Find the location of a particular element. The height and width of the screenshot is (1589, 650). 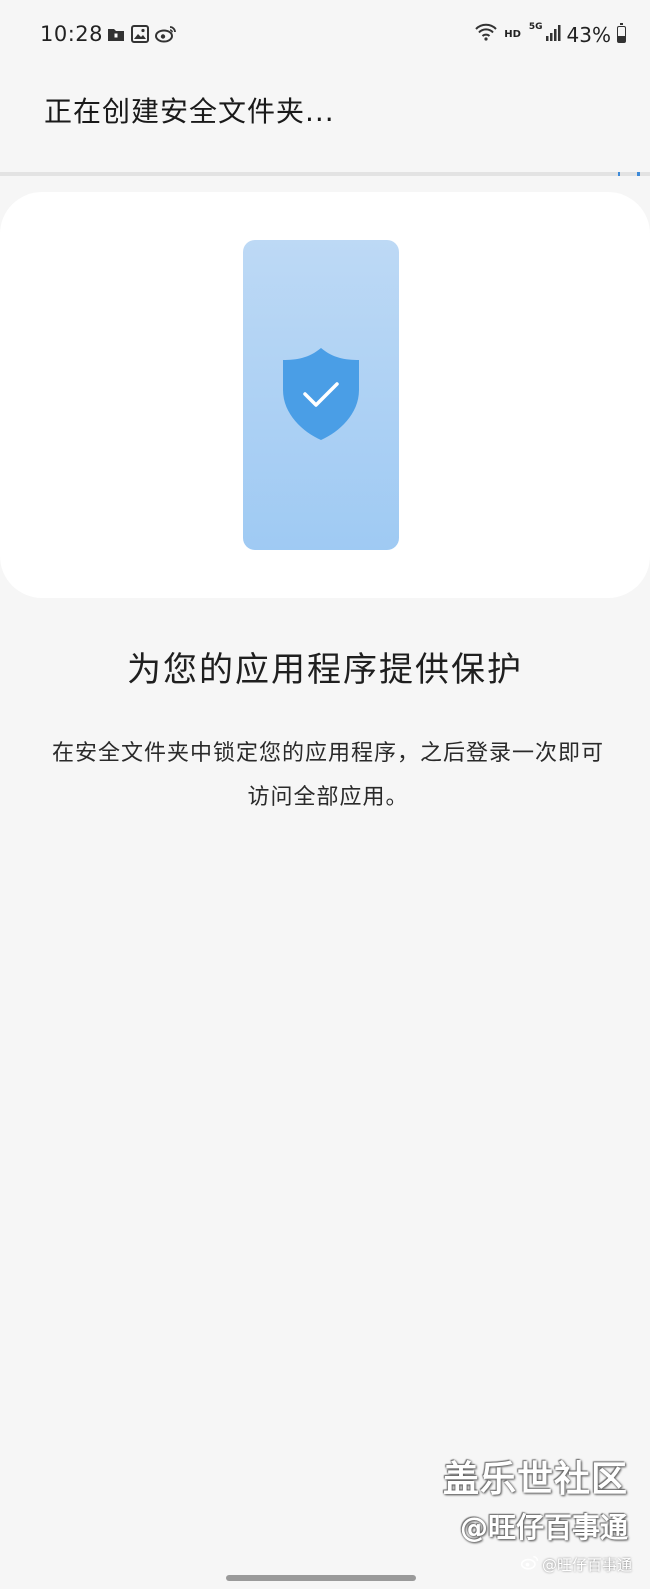

weibo-watermark-text: @旺仔百事通 is located at coordinates (586, 1565).